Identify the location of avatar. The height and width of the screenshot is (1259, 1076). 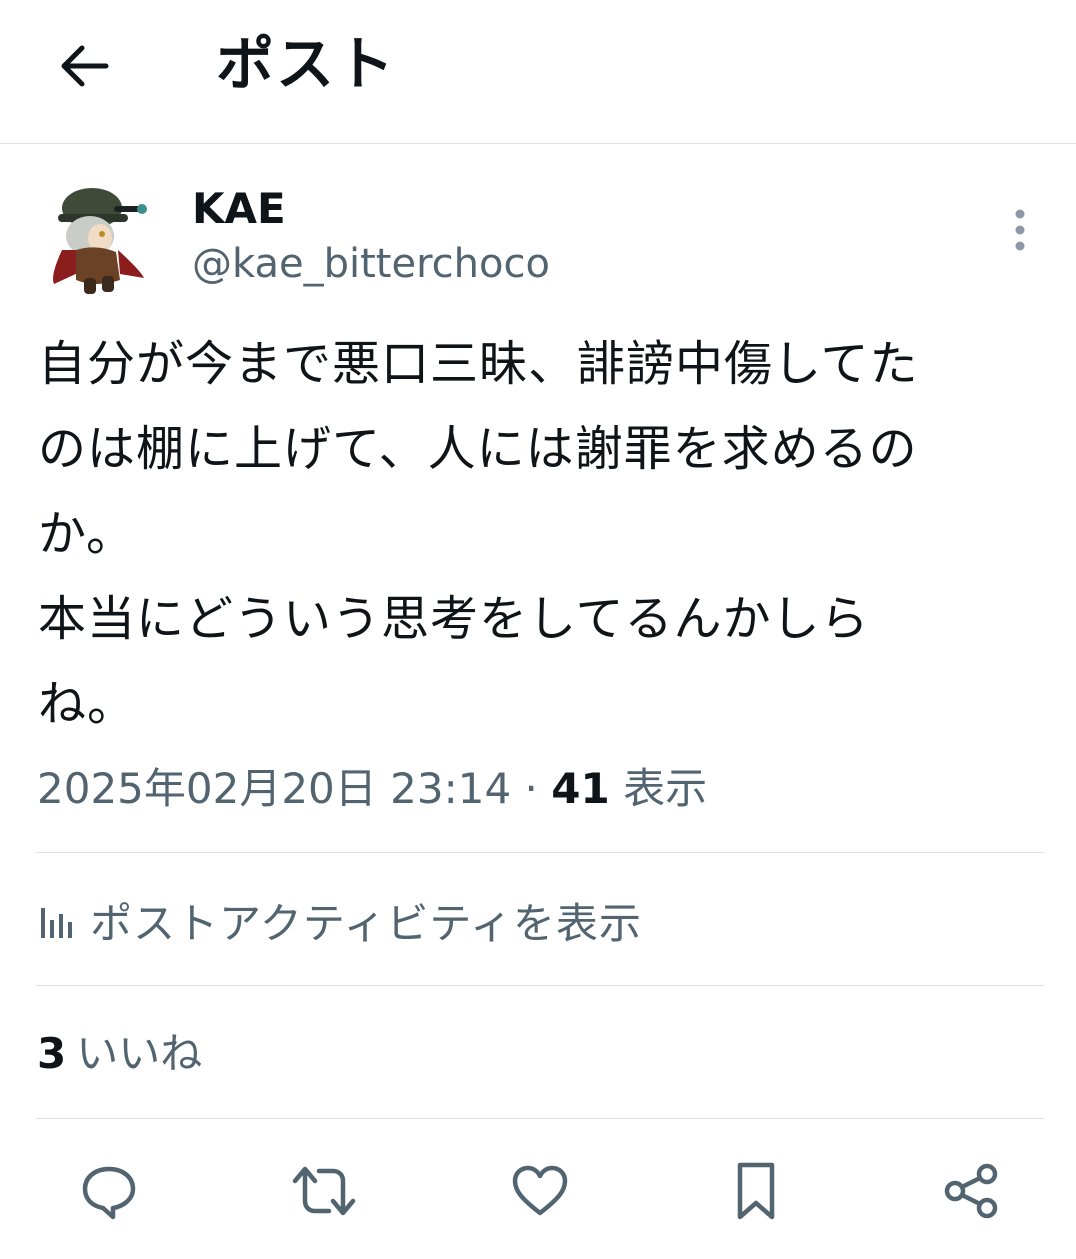
(96, 240).